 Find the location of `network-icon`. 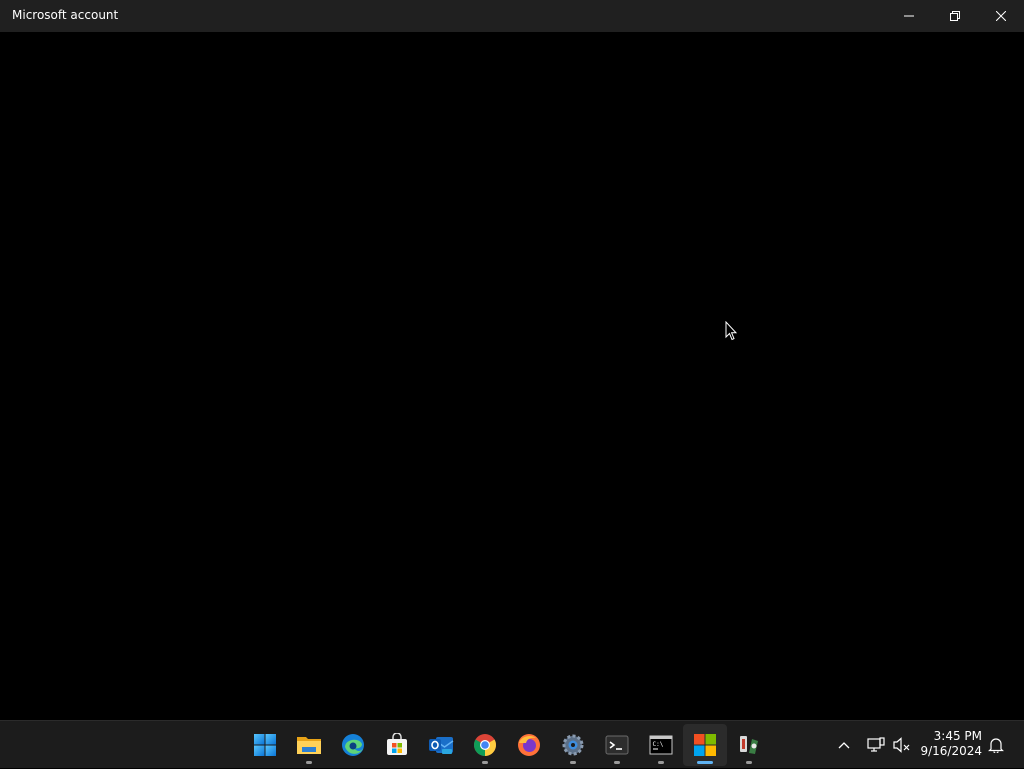

network-icon is located at coordinates (876, 744).